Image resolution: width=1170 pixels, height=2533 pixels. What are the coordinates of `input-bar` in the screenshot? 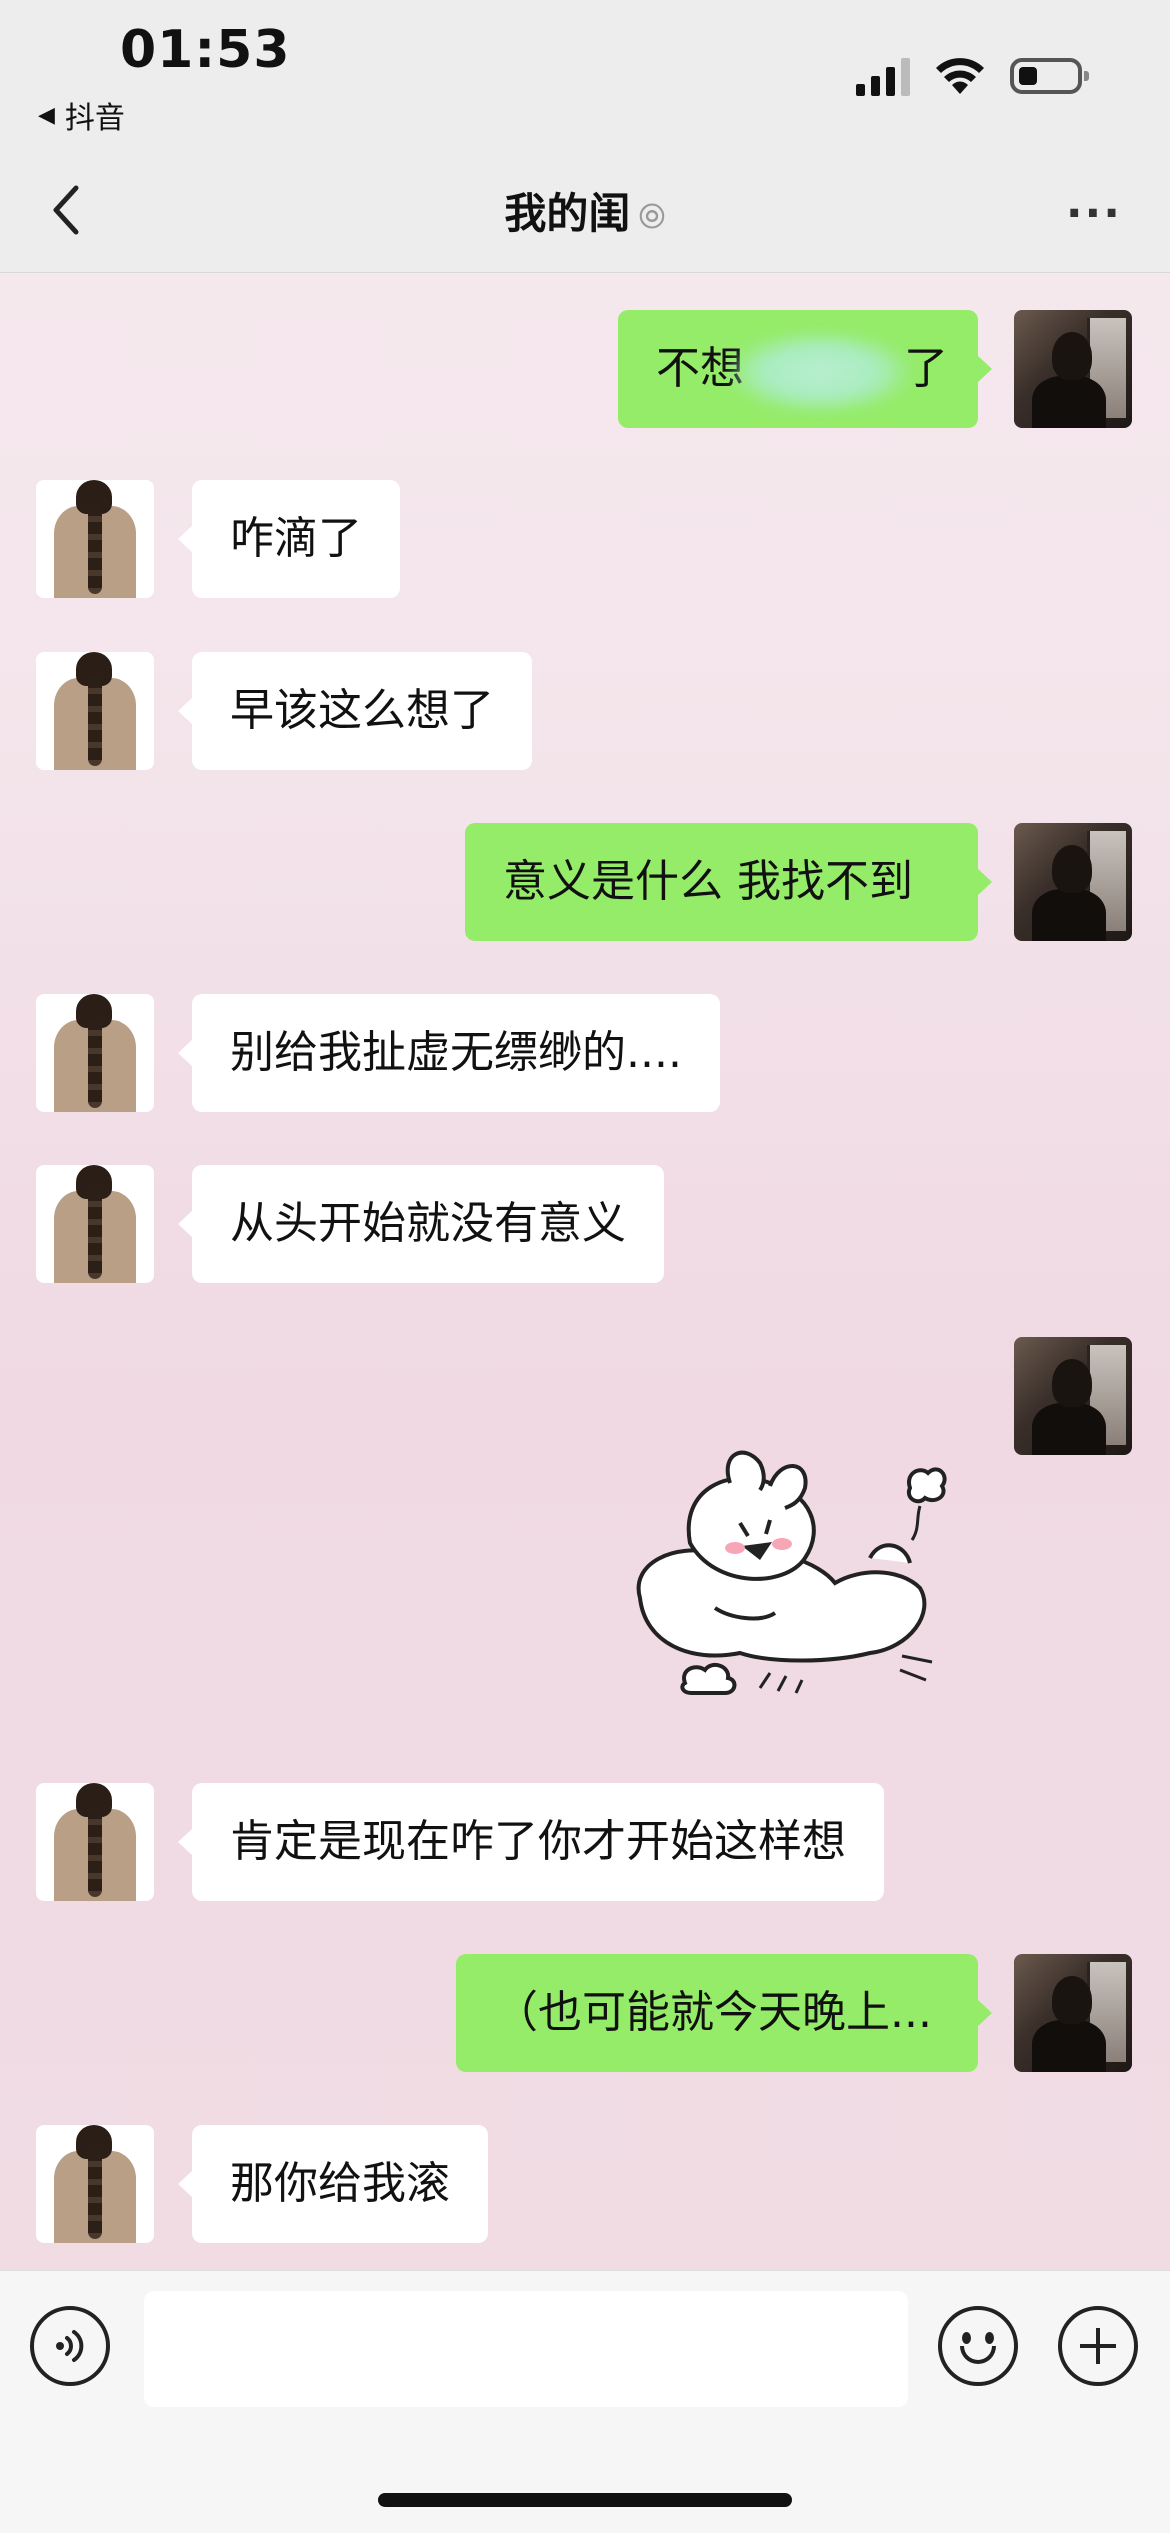 It's located at (585, 2401).